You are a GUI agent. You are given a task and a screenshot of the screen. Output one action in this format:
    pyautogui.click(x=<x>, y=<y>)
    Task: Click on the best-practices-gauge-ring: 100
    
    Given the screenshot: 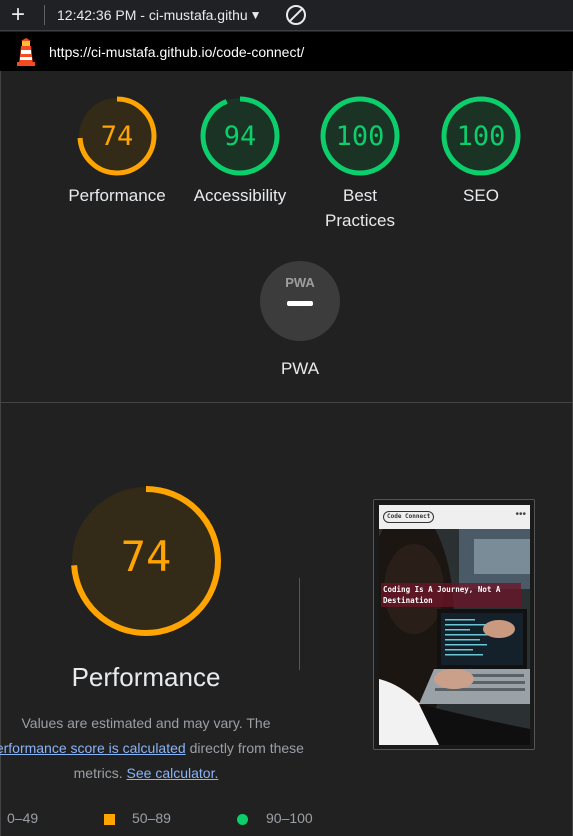 What is the action you would take?
    pyautogui.click(x=360, y=136)
    